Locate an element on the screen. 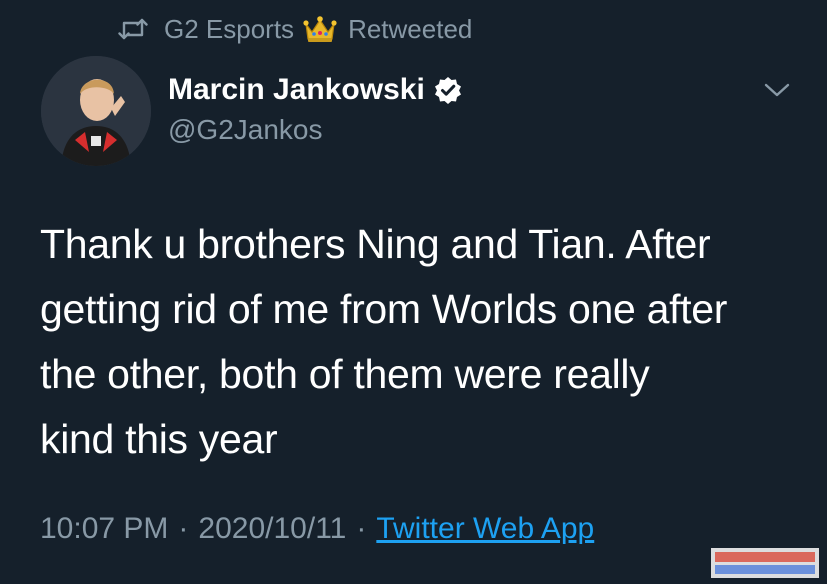 Image resolution: width=827 pixels, height=584 pixels. tweet-metadata: 10:07 PM · 2020/10/11 · Twitter Web App is located at coordinates (317, 529).